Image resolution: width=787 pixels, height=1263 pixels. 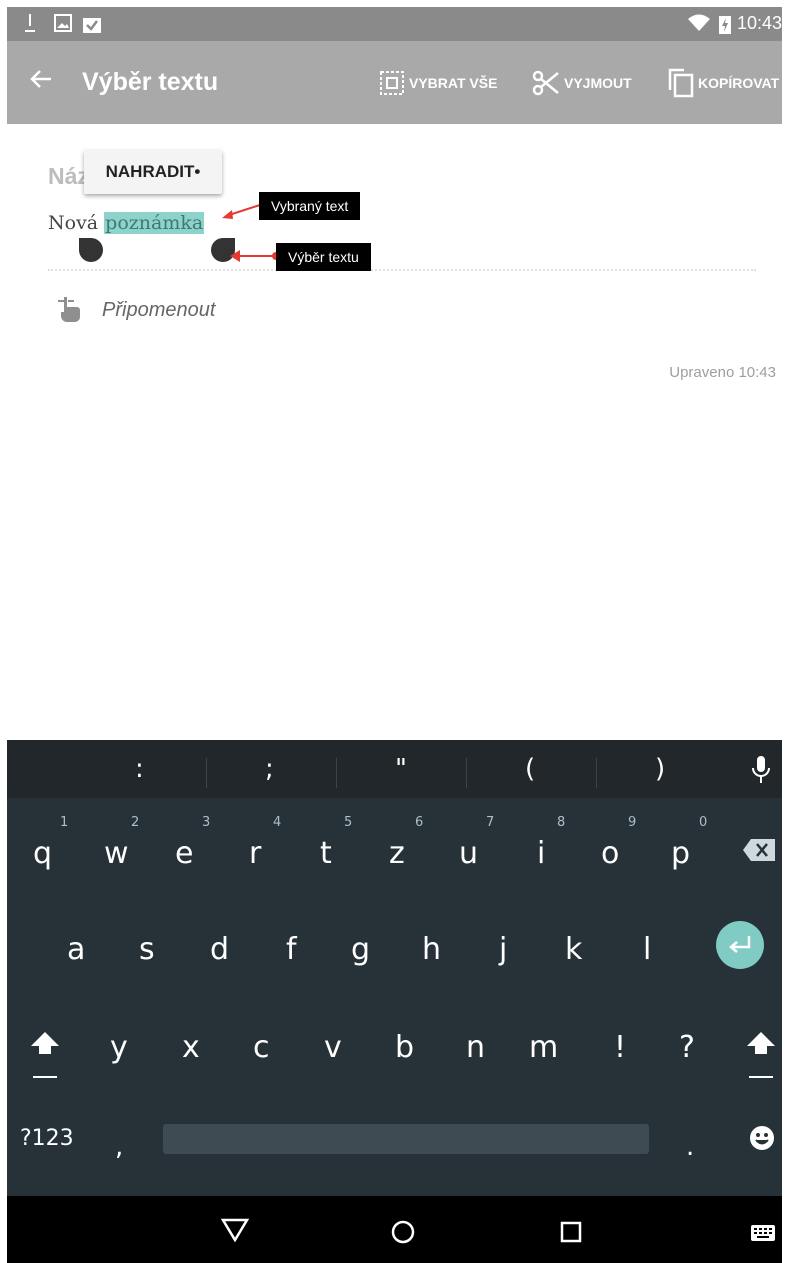 What do you see at coordinates (403, 1232) in the screenshot?
I see `home-circle-icon` at bounding box center [403, 1232].